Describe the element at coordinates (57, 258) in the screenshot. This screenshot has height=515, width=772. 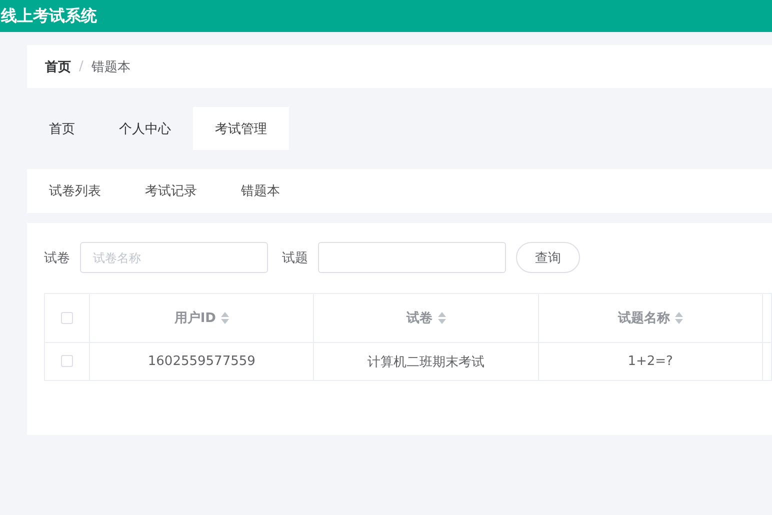
I see `field-label: 试卷` at that location.